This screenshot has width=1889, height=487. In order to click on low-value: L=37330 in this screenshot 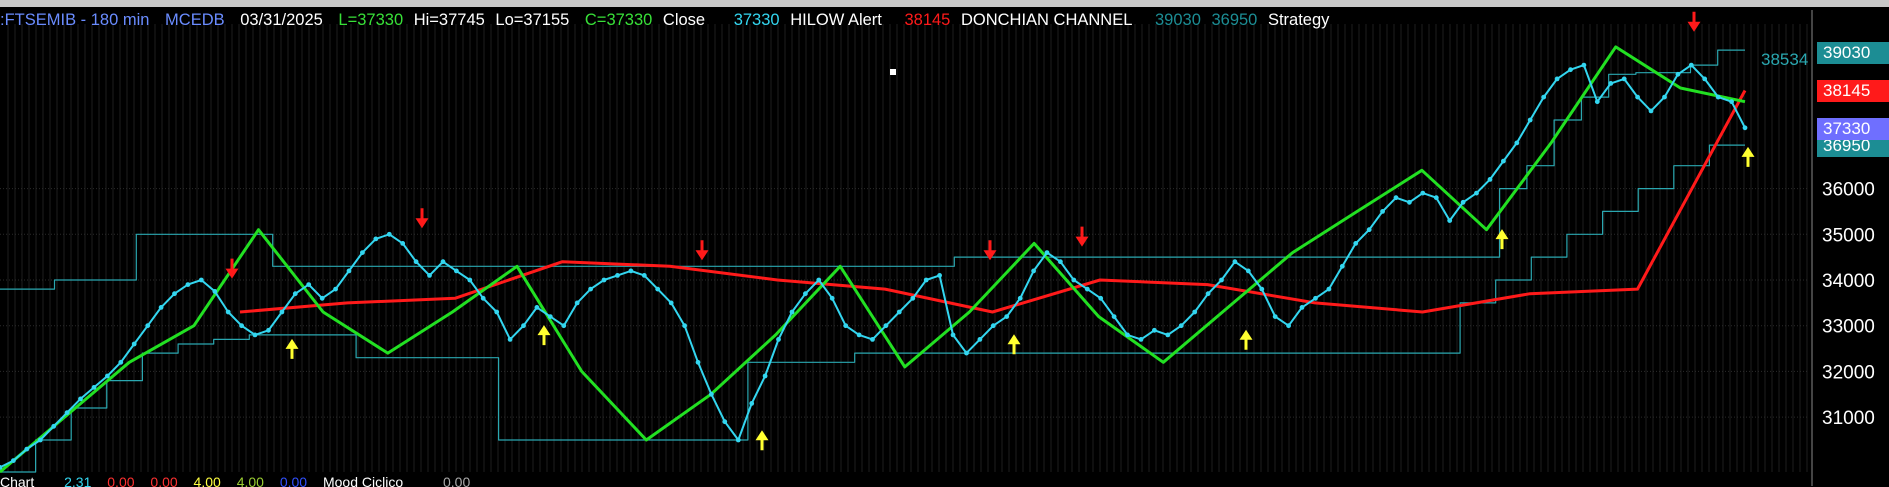, I will do `click(371, 20)`.